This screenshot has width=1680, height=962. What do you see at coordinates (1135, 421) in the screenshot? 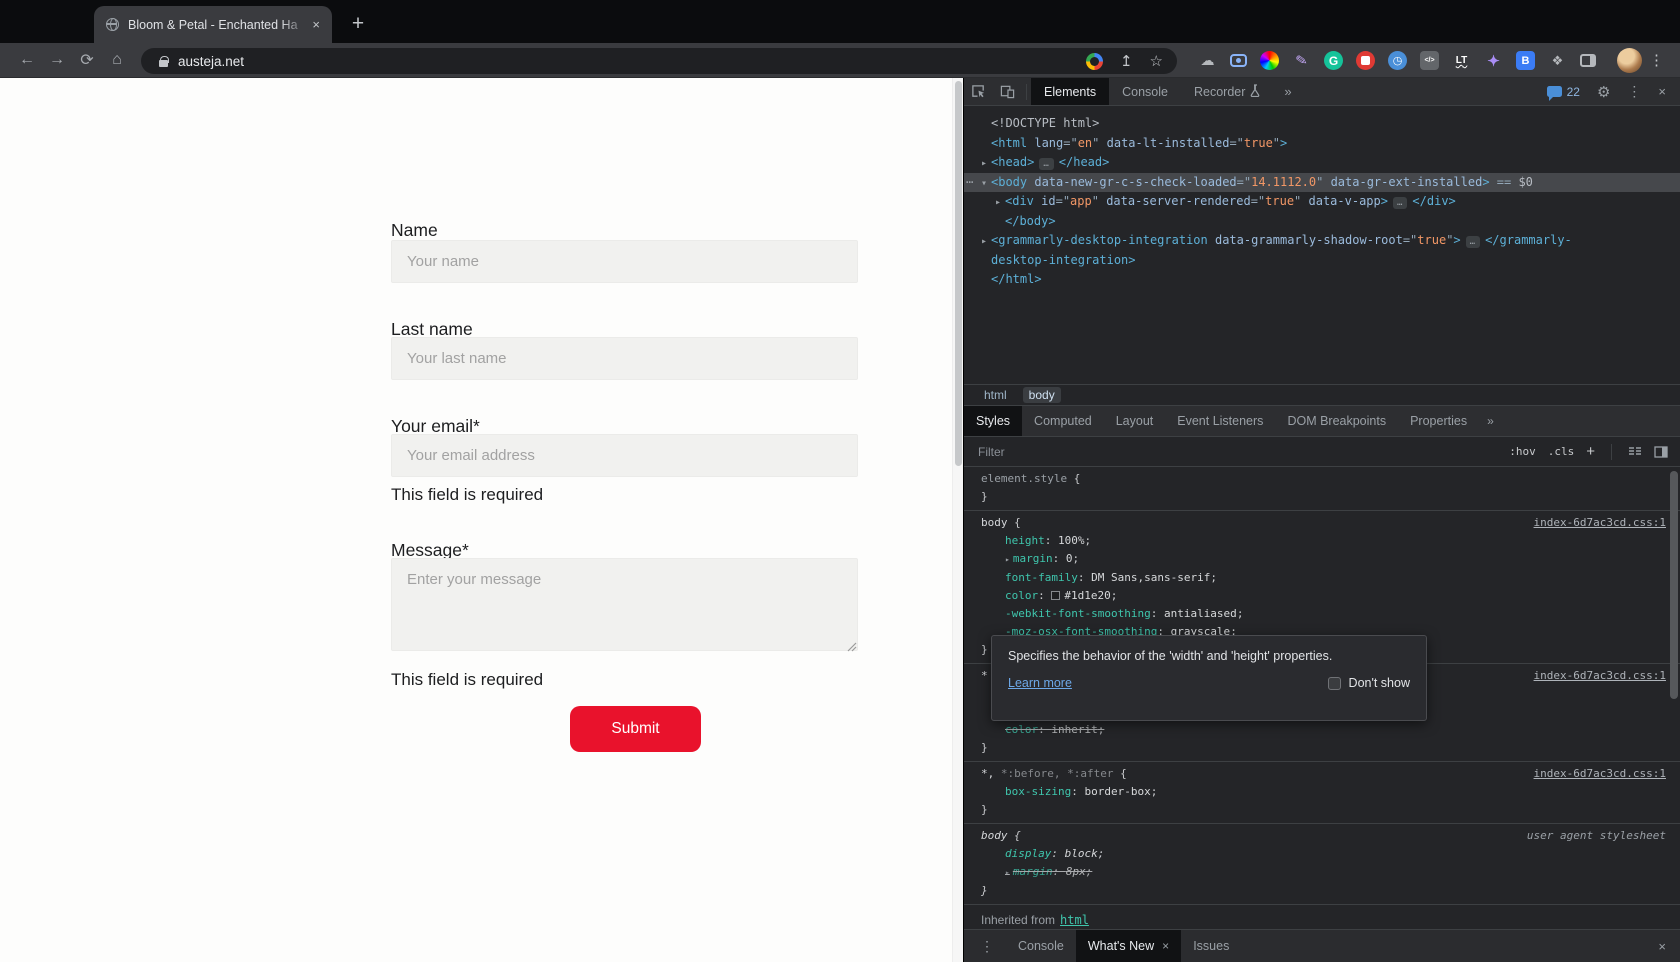
I see `sidebar-tab-layout: Layout` at bounding box center [1135, 421].